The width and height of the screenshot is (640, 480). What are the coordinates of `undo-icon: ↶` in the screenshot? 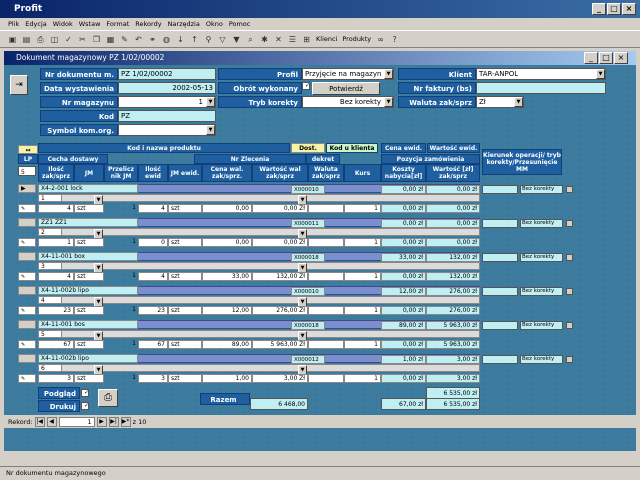 It's located at (138, 39).